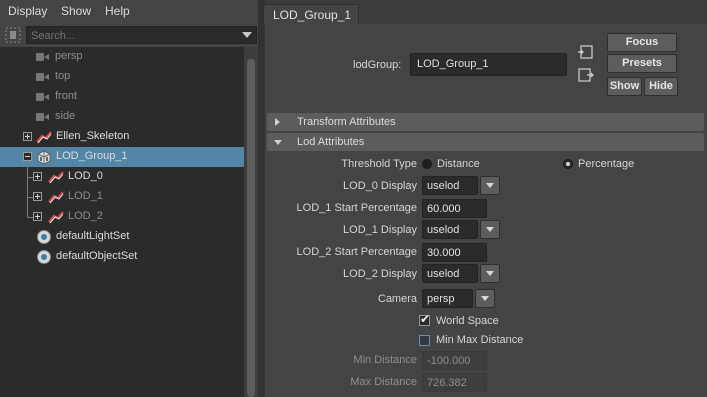 The width and height of the screenshot is (707, 397). I want to click on search-dropdown-icon, so click(247, 35).